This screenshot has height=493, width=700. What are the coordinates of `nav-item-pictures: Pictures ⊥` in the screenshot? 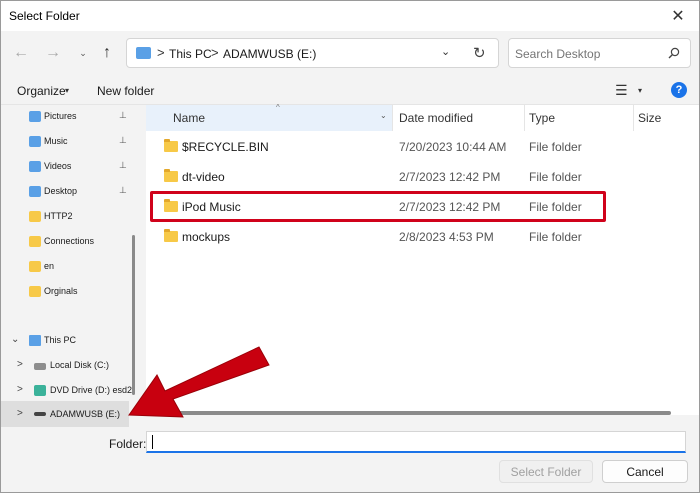 It's located at (65, 117).